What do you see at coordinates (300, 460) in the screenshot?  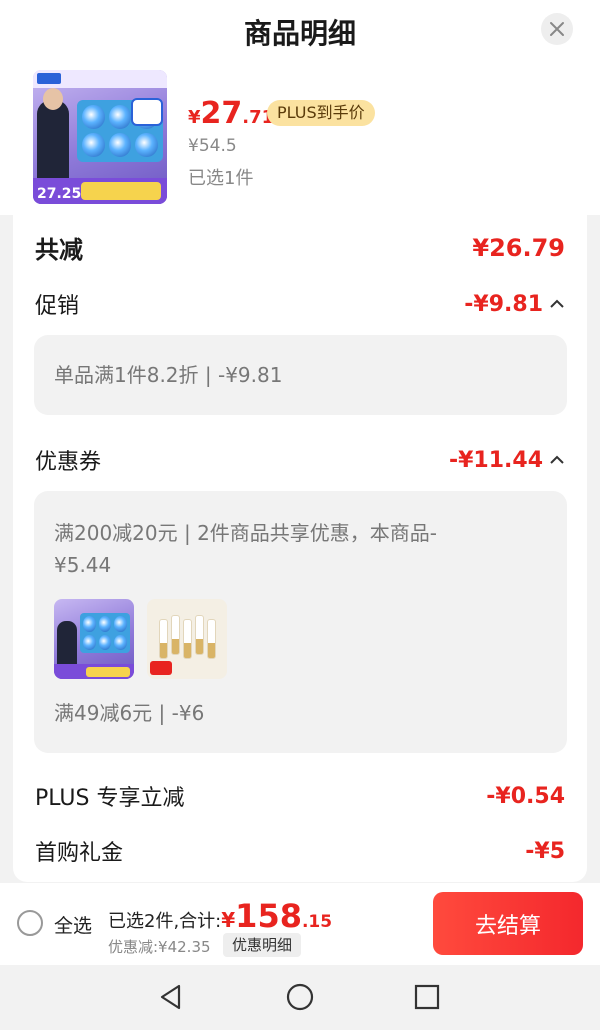 I see `coupon-row: 优惠券 -¥11.44` at bounding box center [300, 460].